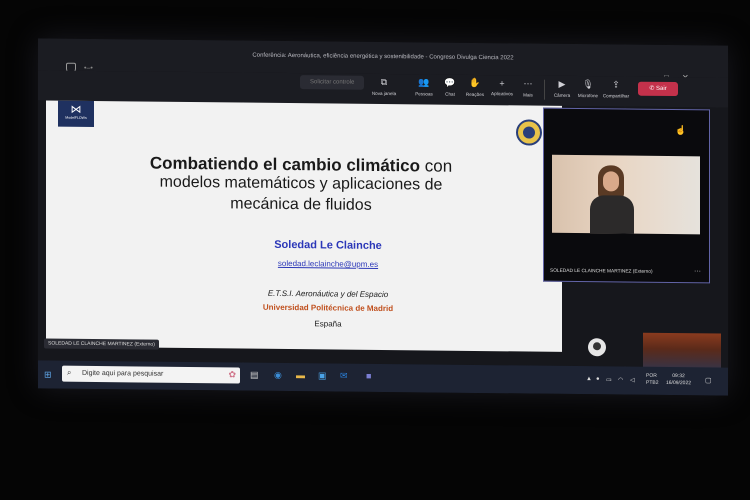 Image resolution: width=750 pixels, height=500 pixels. Describe the element at coordinates (708, 380) in the screenshot. I see `notifications-icon: ▢` at that location.